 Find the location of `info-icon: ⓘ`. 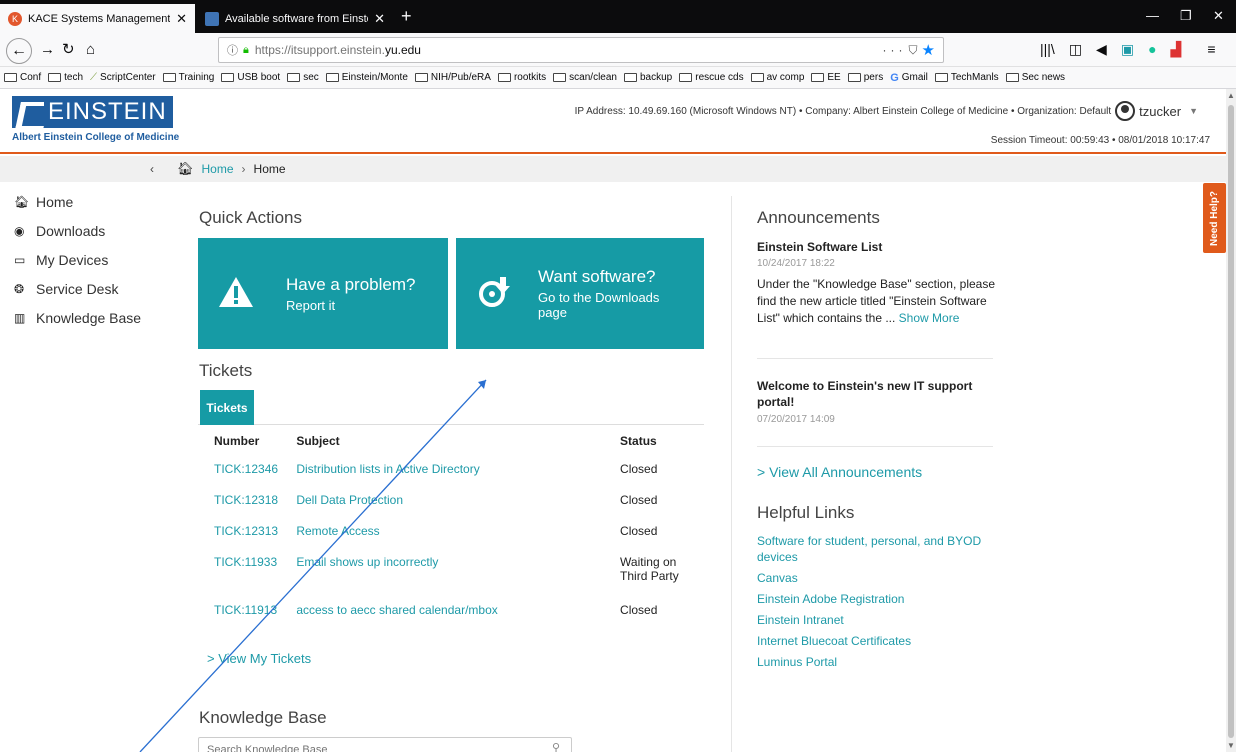

info-icon: ⓘ is located at coordinates (232, 50).